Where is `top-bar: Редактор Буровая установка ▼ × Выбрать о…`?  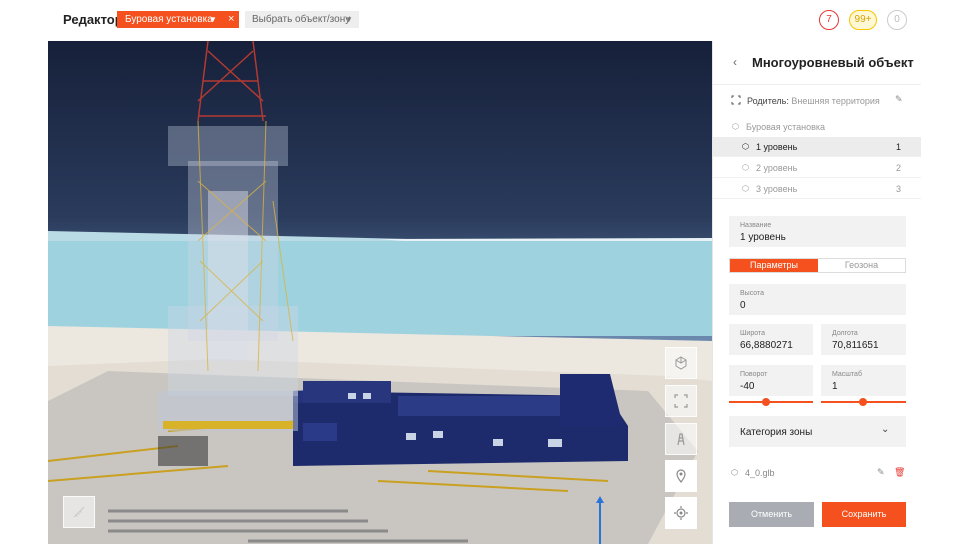
top-bar: Редактор Буровая установка ▼ × Выбрать о… is located at coordinates (484, 20).